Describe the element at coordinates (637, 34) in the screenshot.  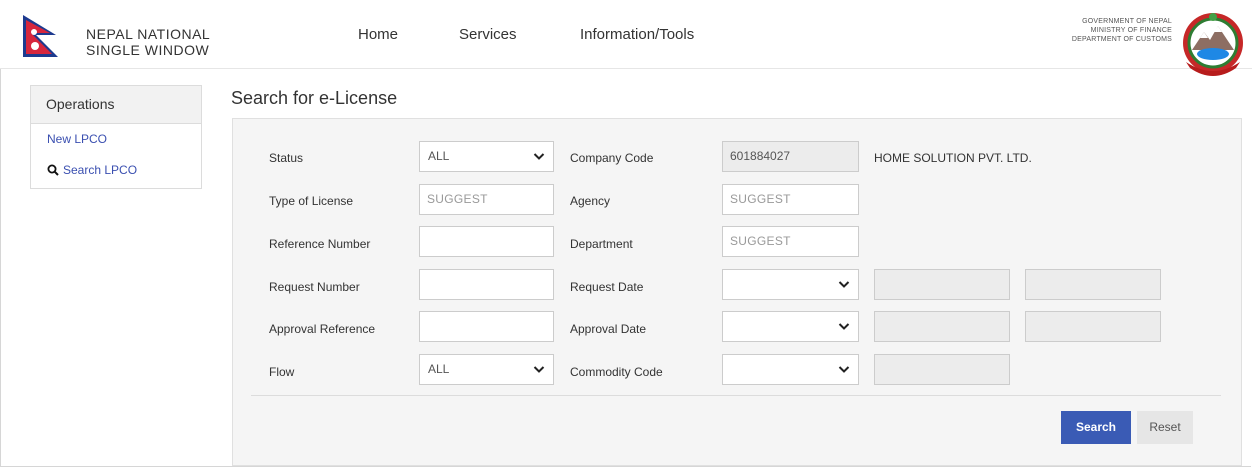
I see `nav-information-tools: Information/Tools` at that location.